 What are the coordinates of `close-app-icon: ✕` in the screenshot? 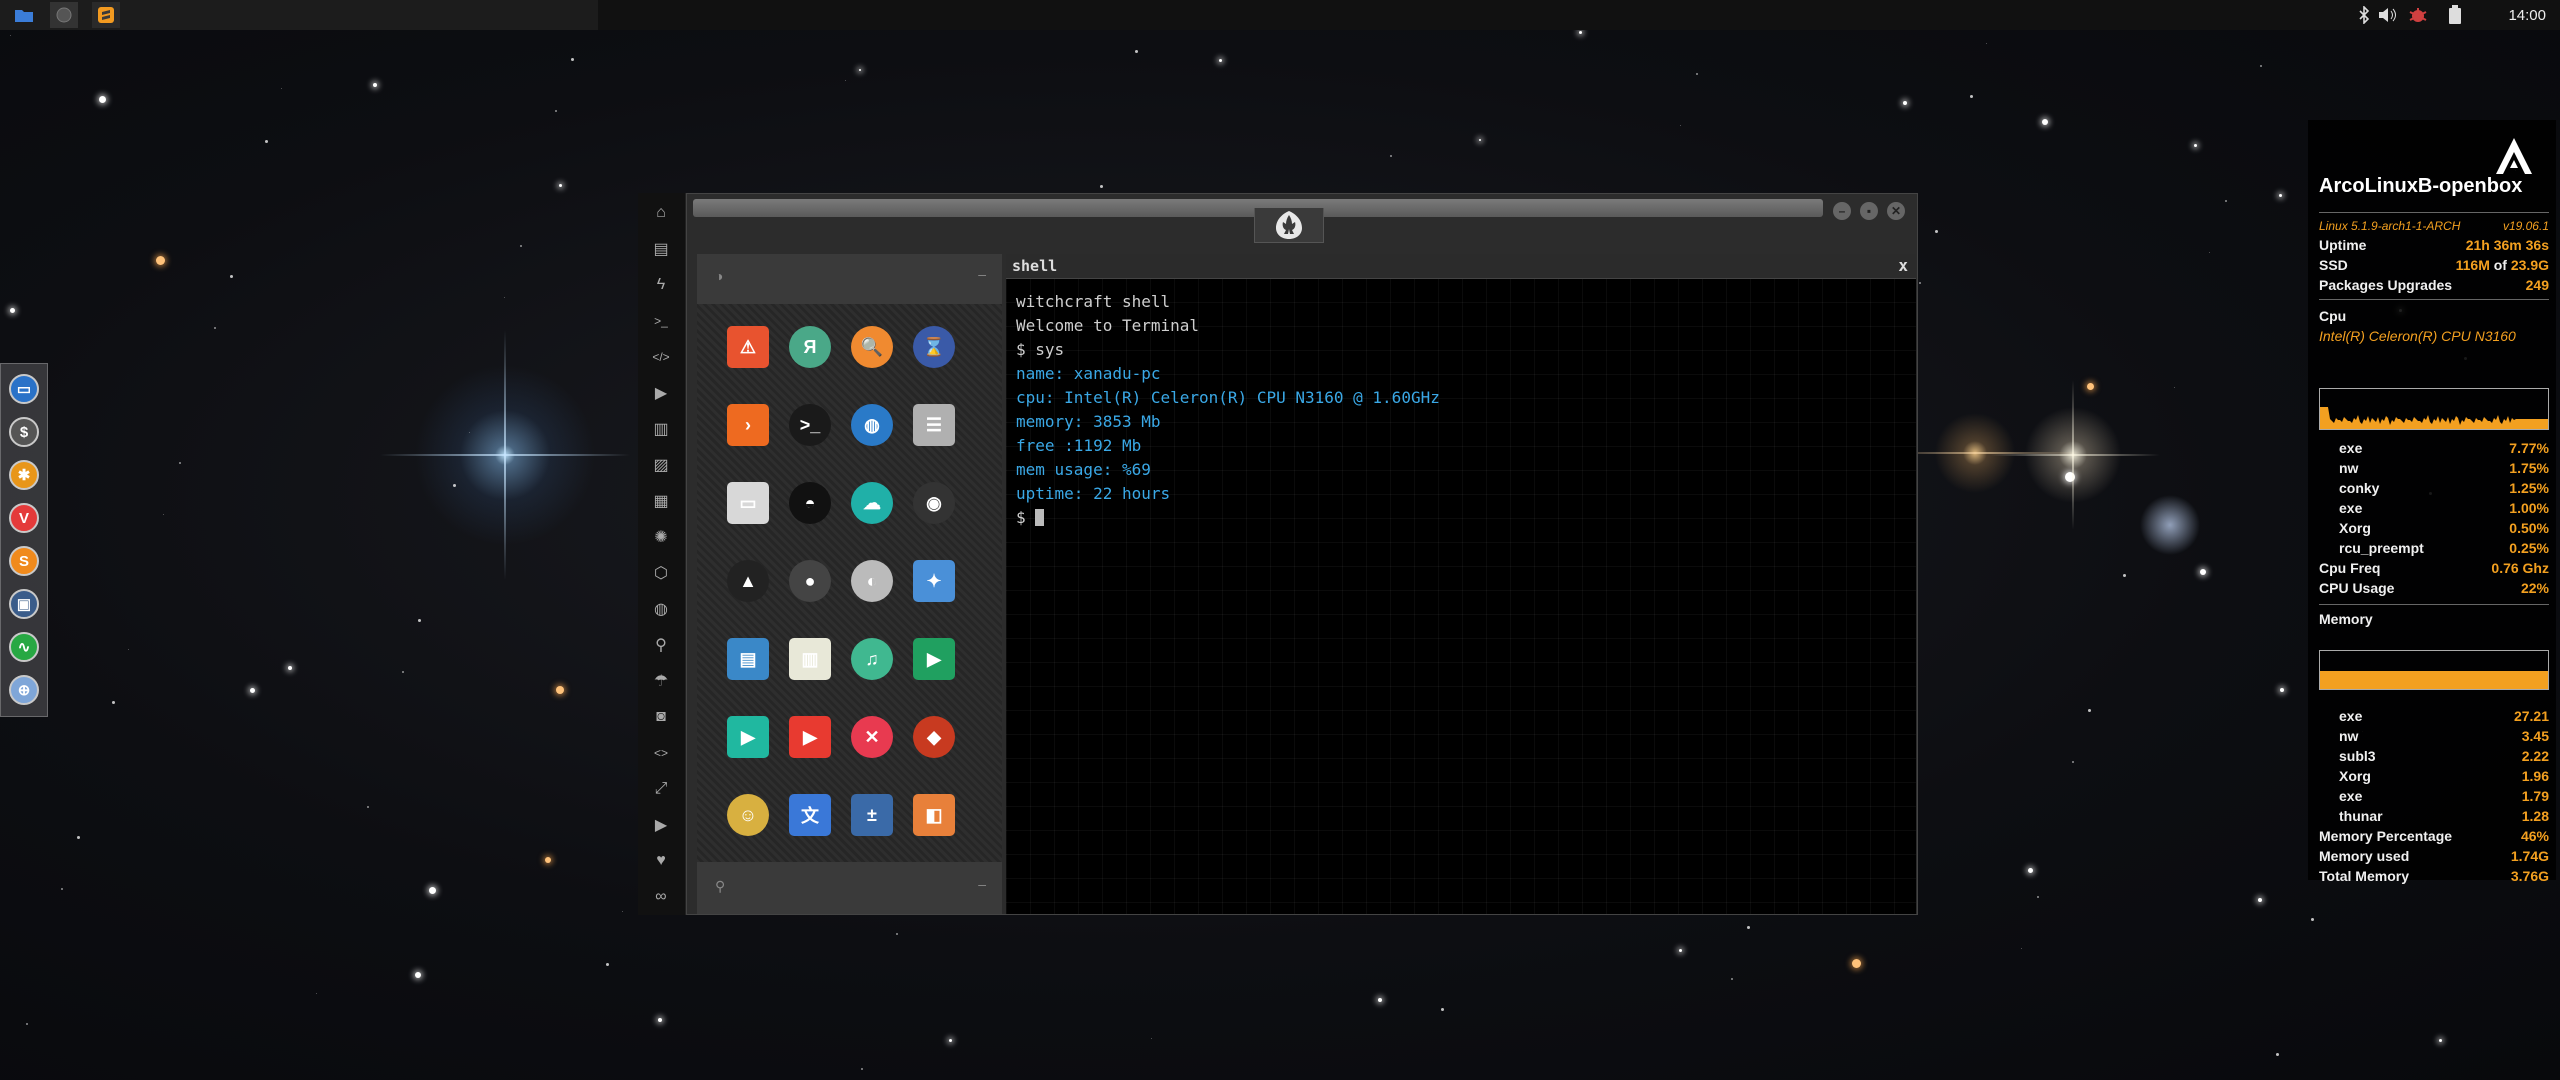 It's located at (872, 737).